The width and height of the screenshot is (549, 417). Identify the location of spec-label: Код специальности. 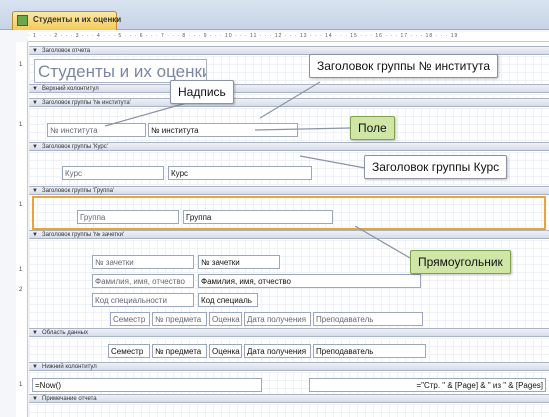
(143, 300).